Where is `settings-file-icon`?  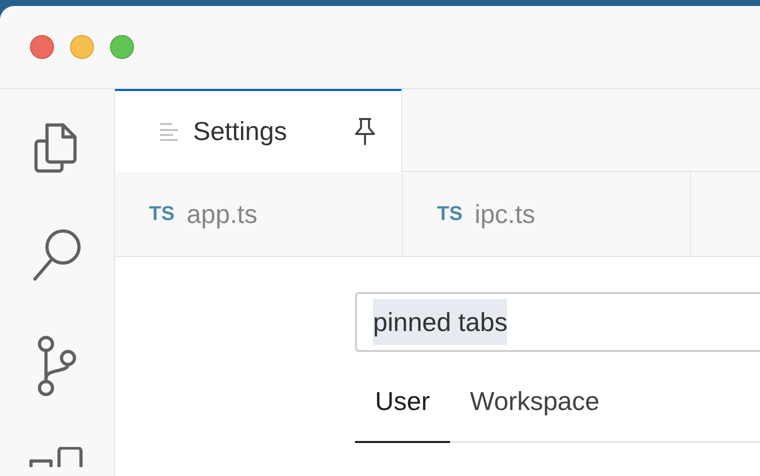
settings-file-icon is located at coordinates (169, 132).